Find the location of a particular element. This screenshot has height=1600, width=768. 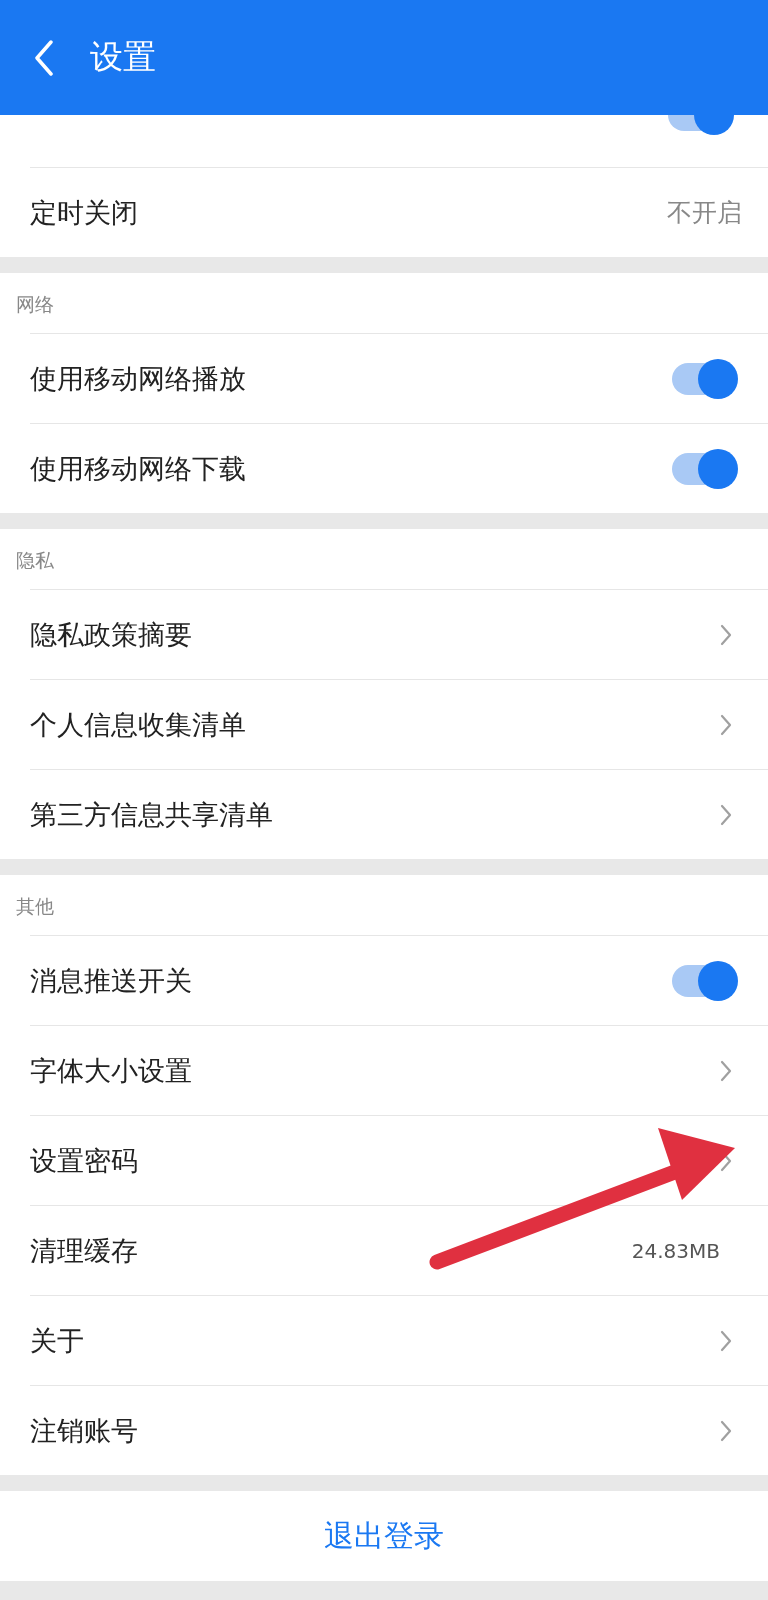

cache-size: 24.83MB is located at coordinates (675, 1250).